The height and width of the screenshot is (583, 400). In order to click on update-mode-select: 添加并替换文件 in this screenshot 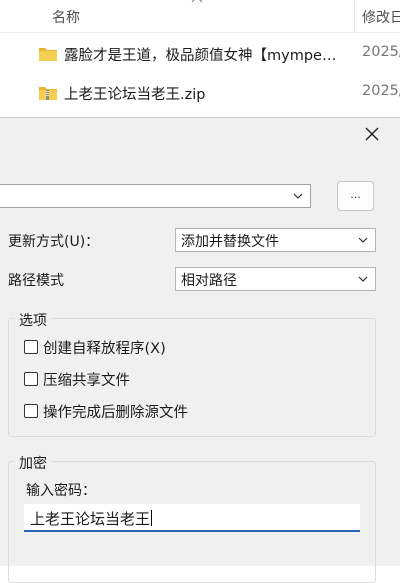, I will do `click(275, 240)`.